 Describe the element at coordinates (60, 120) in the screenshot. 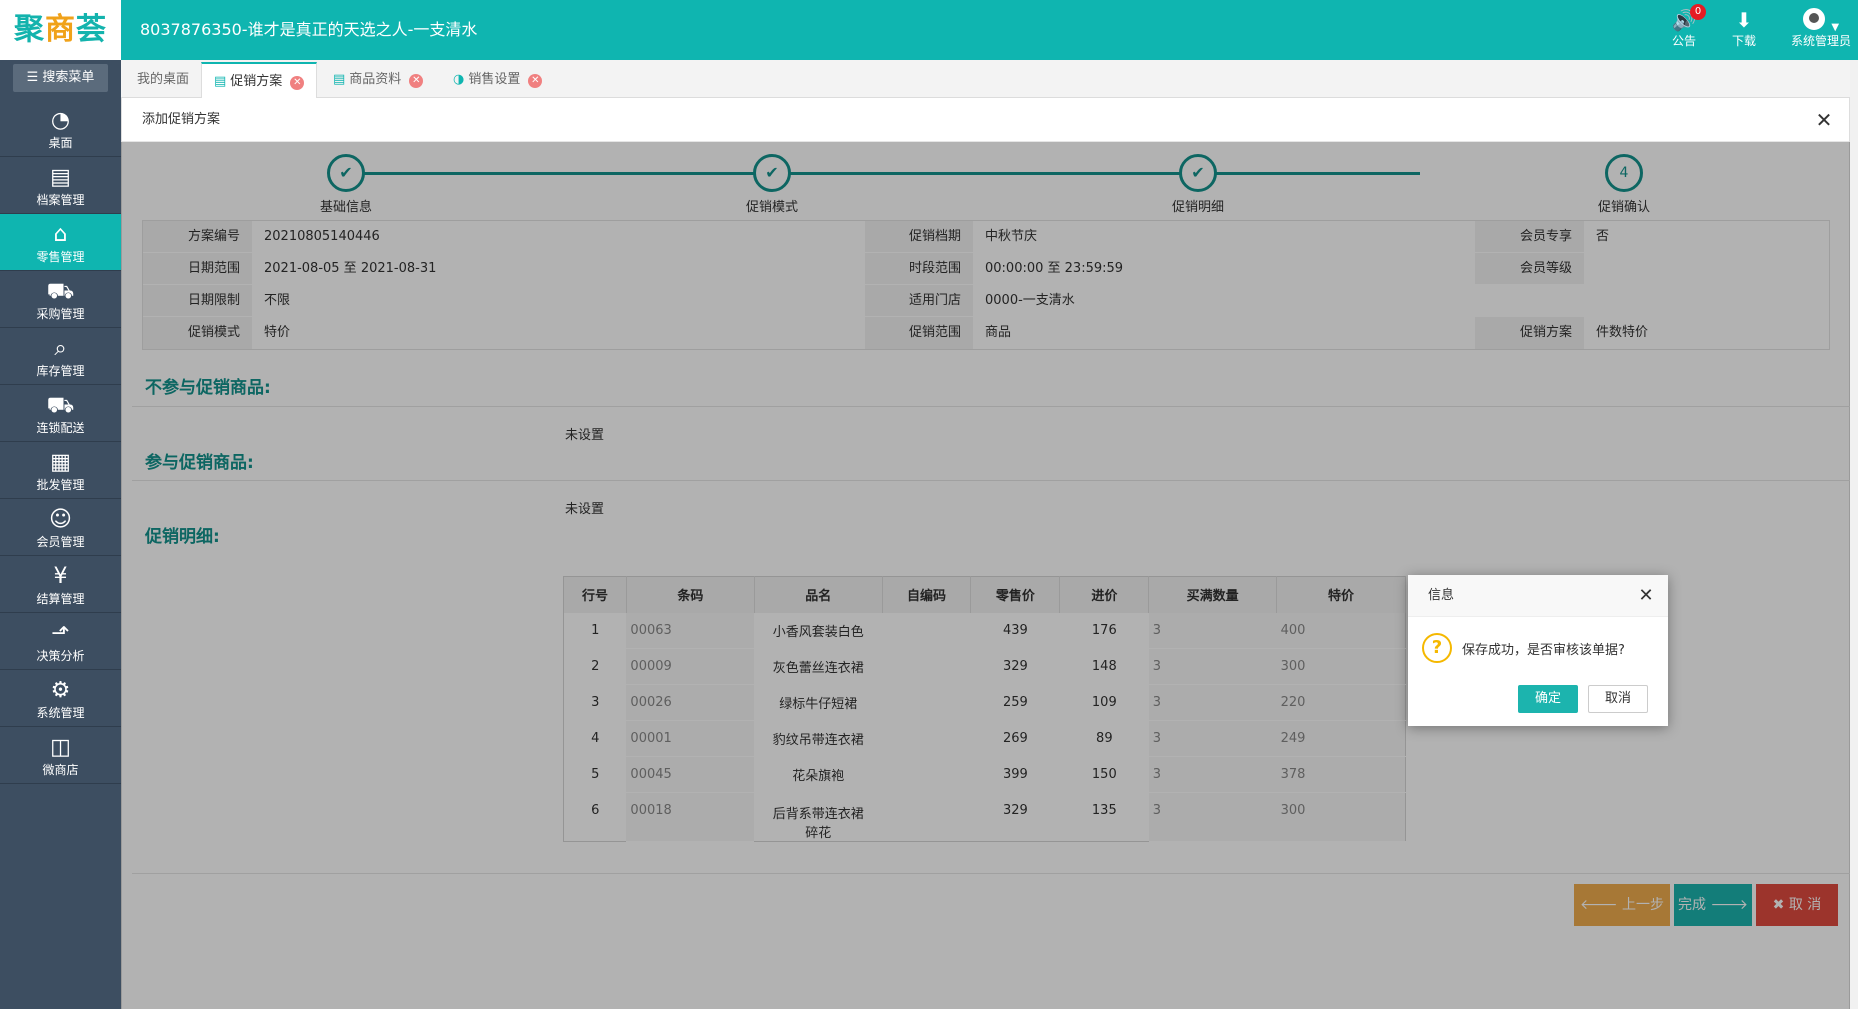

I see `dashboard-icon: ◔` at that location.